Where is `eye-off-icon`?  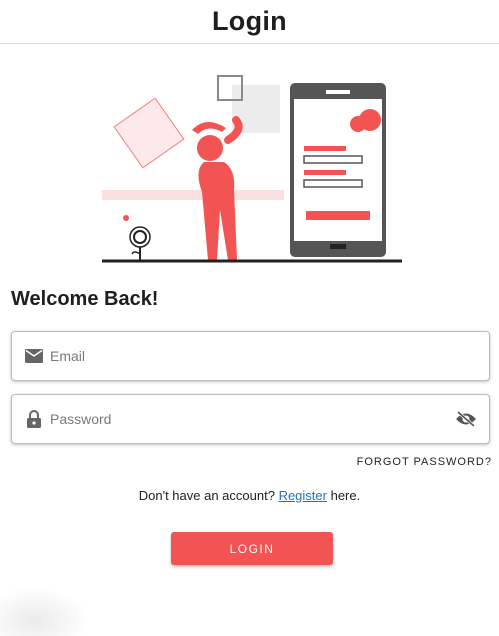 eye-off-icon is located at coordinates (466, 419).